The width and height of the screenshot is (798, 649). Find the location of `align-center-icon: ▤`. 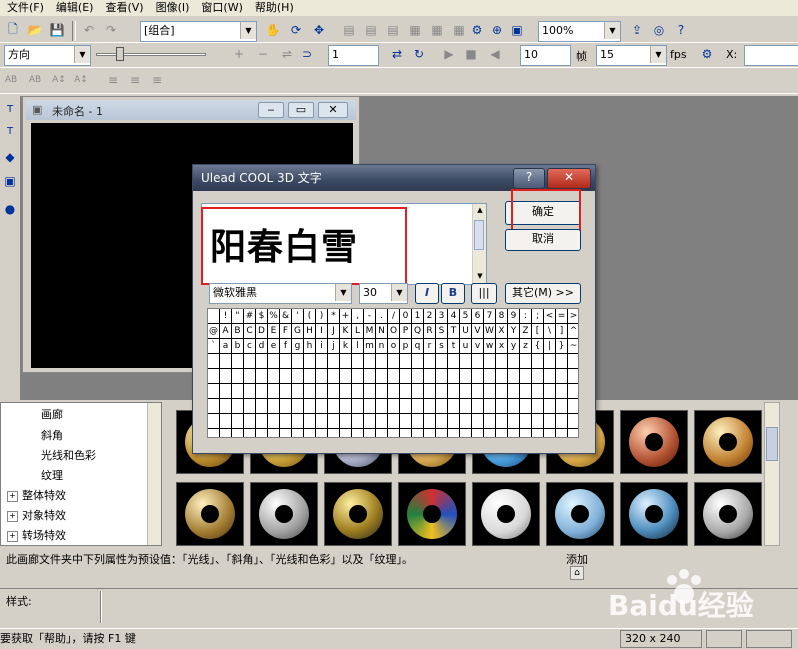

align-center-icon: ▤ is located at coordinates (371, 30).